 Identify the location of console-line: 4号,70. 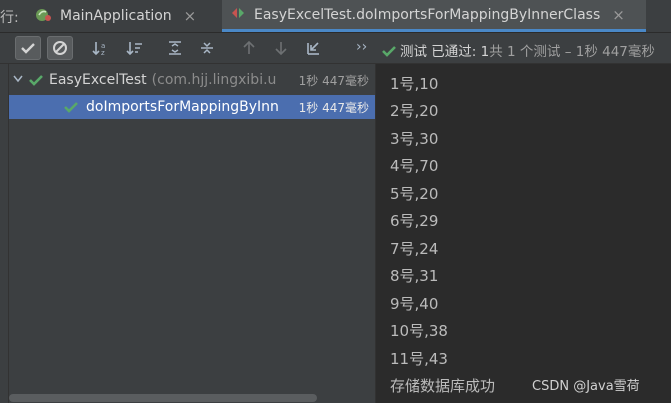
(414, 166).